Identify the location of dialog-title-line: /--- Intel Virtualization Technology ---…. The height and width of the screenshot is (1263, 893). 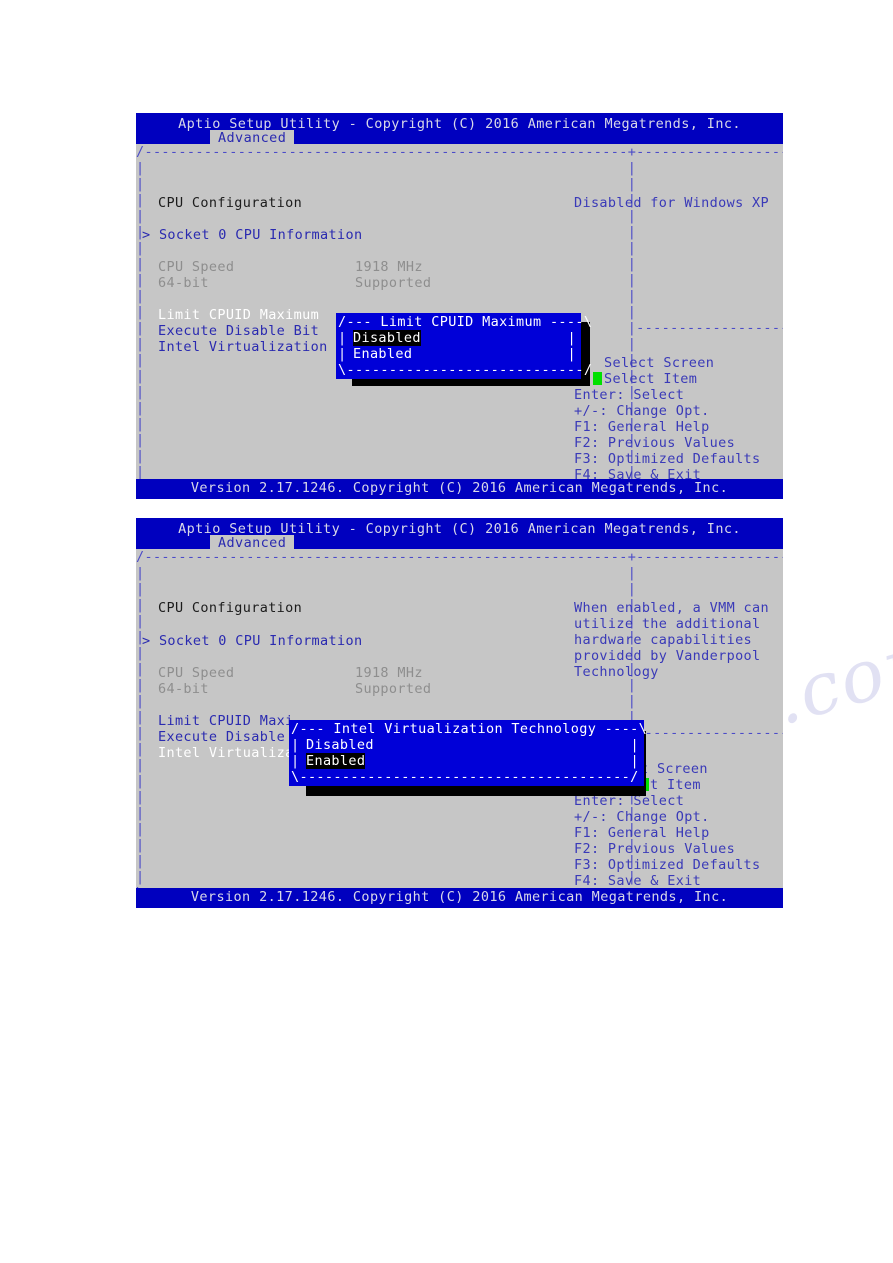
(469, 729).